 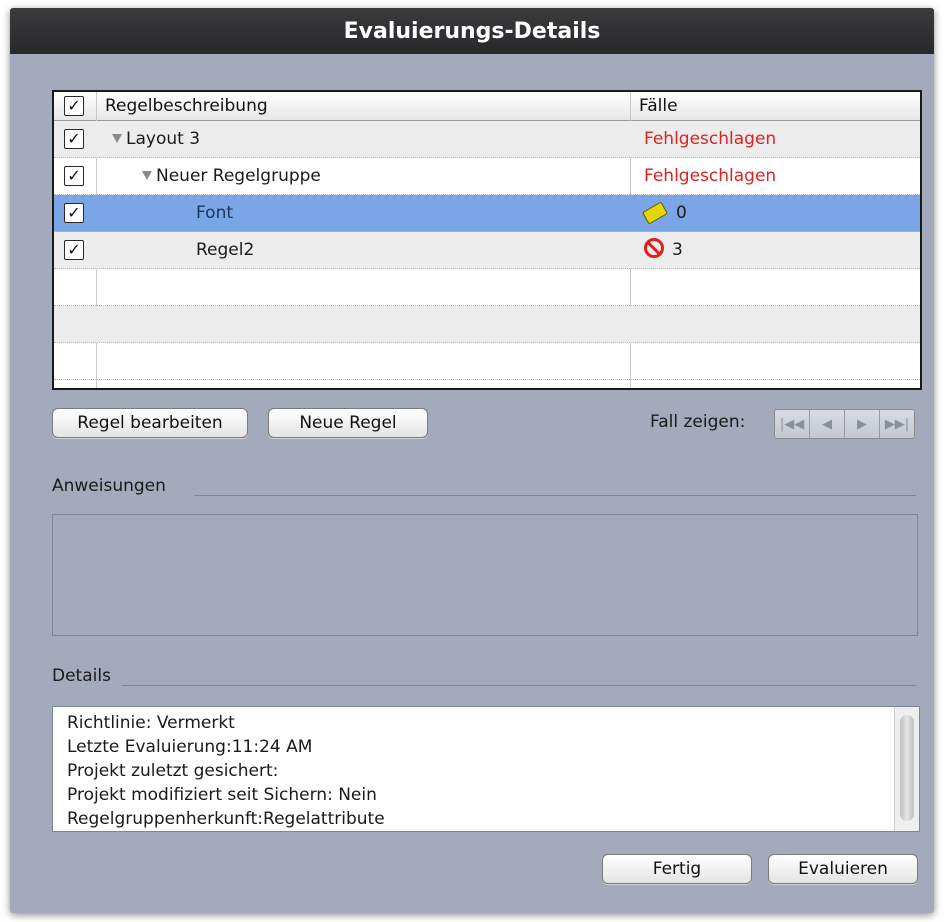 What do you see at coordinates (151, 723) in the screenshot?
I see `details-line: Richtlinie: Vermerkt` at bounding box center [151, 723].